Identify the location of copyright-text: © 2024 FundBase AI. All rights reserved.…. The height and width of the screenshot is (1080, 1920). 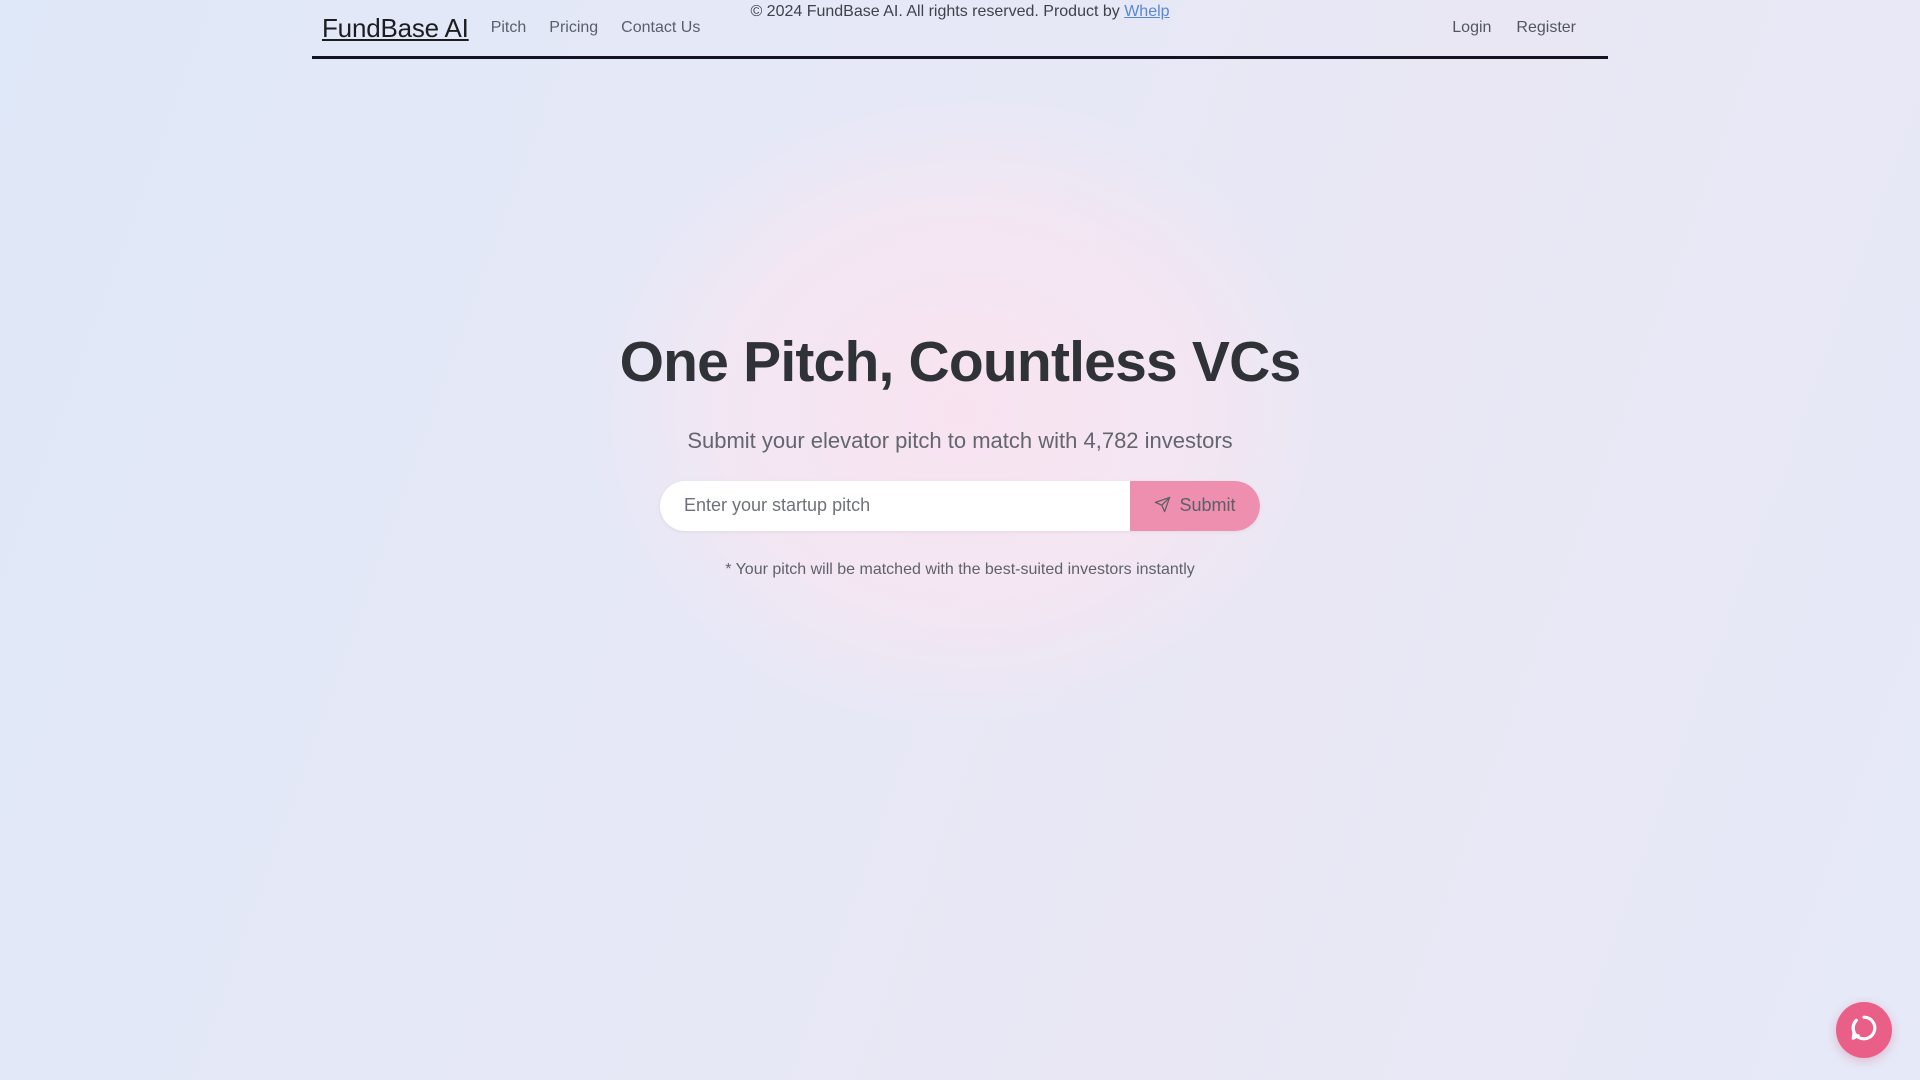
(937, 11).